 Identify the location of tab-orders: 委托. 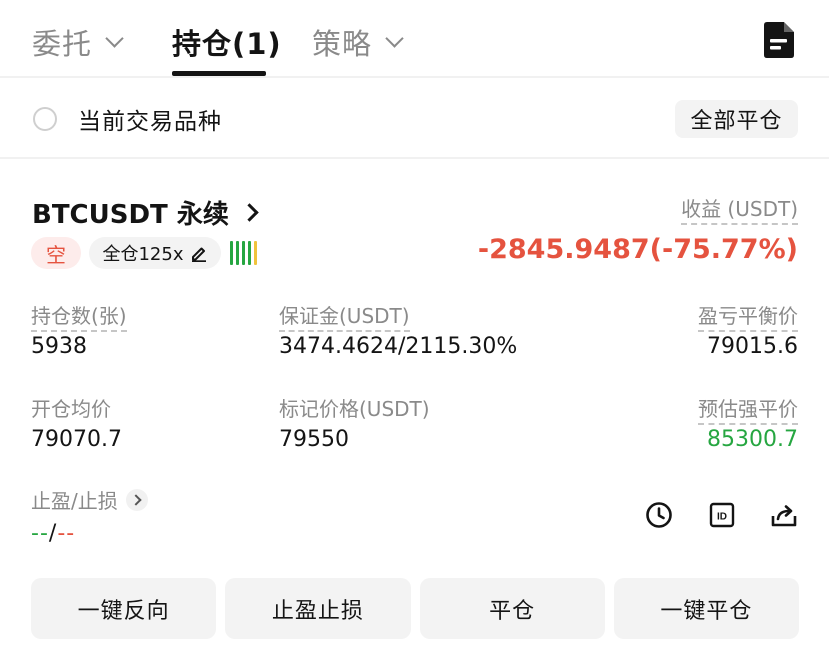
(78, 42).